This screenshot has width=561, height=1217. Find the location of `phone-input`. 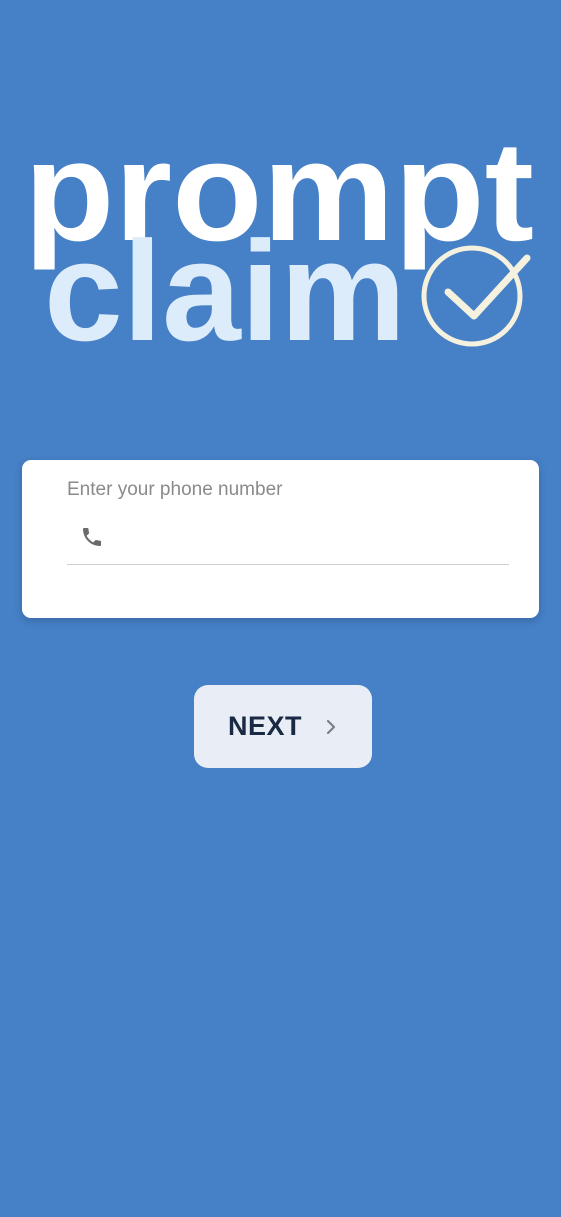

phone-input is located at coordinates (313, 539).